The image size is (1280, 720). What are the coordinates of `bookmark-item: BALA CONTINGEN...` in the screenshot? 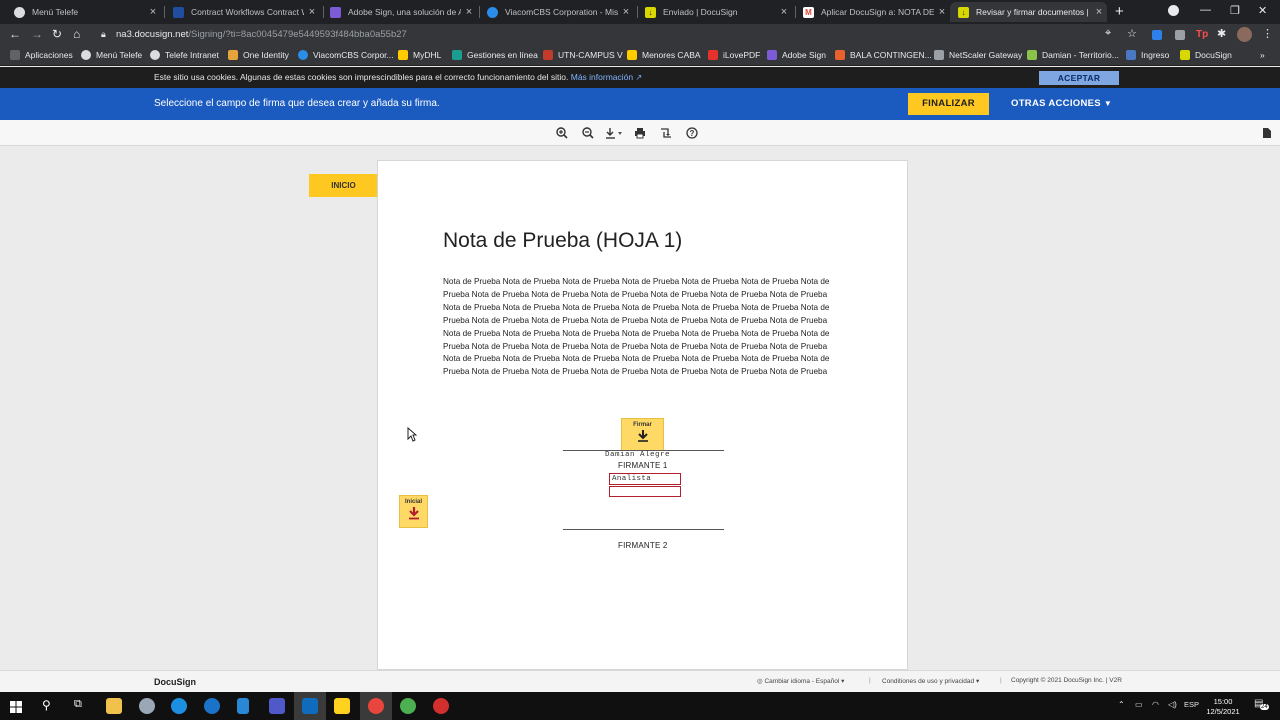 It's located at (883, 55).